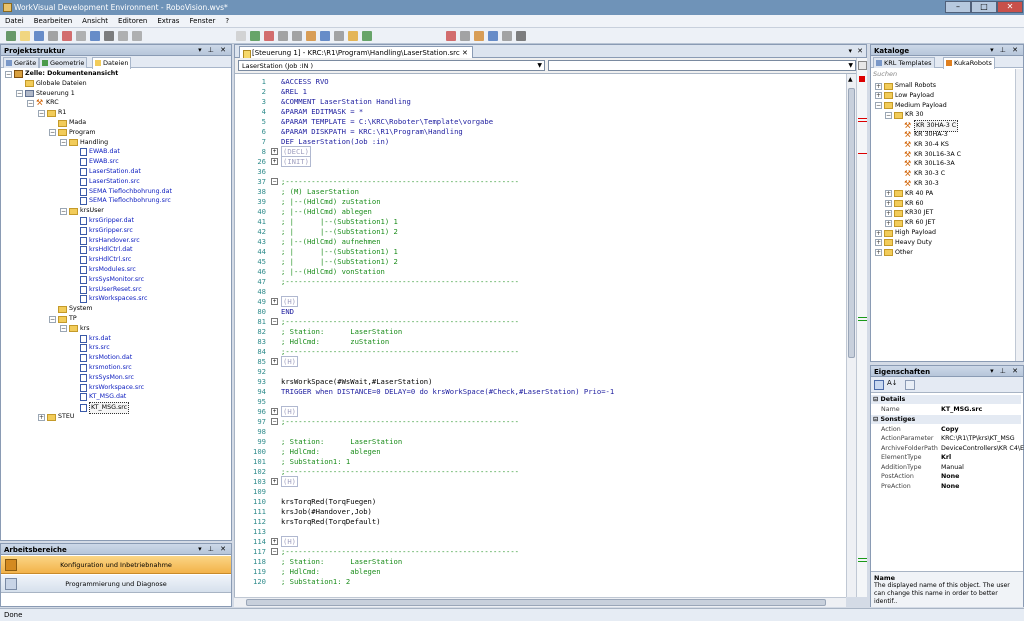  I want to click on tree-item: ⚒ KR 30-4 KS, so click(922, 145).